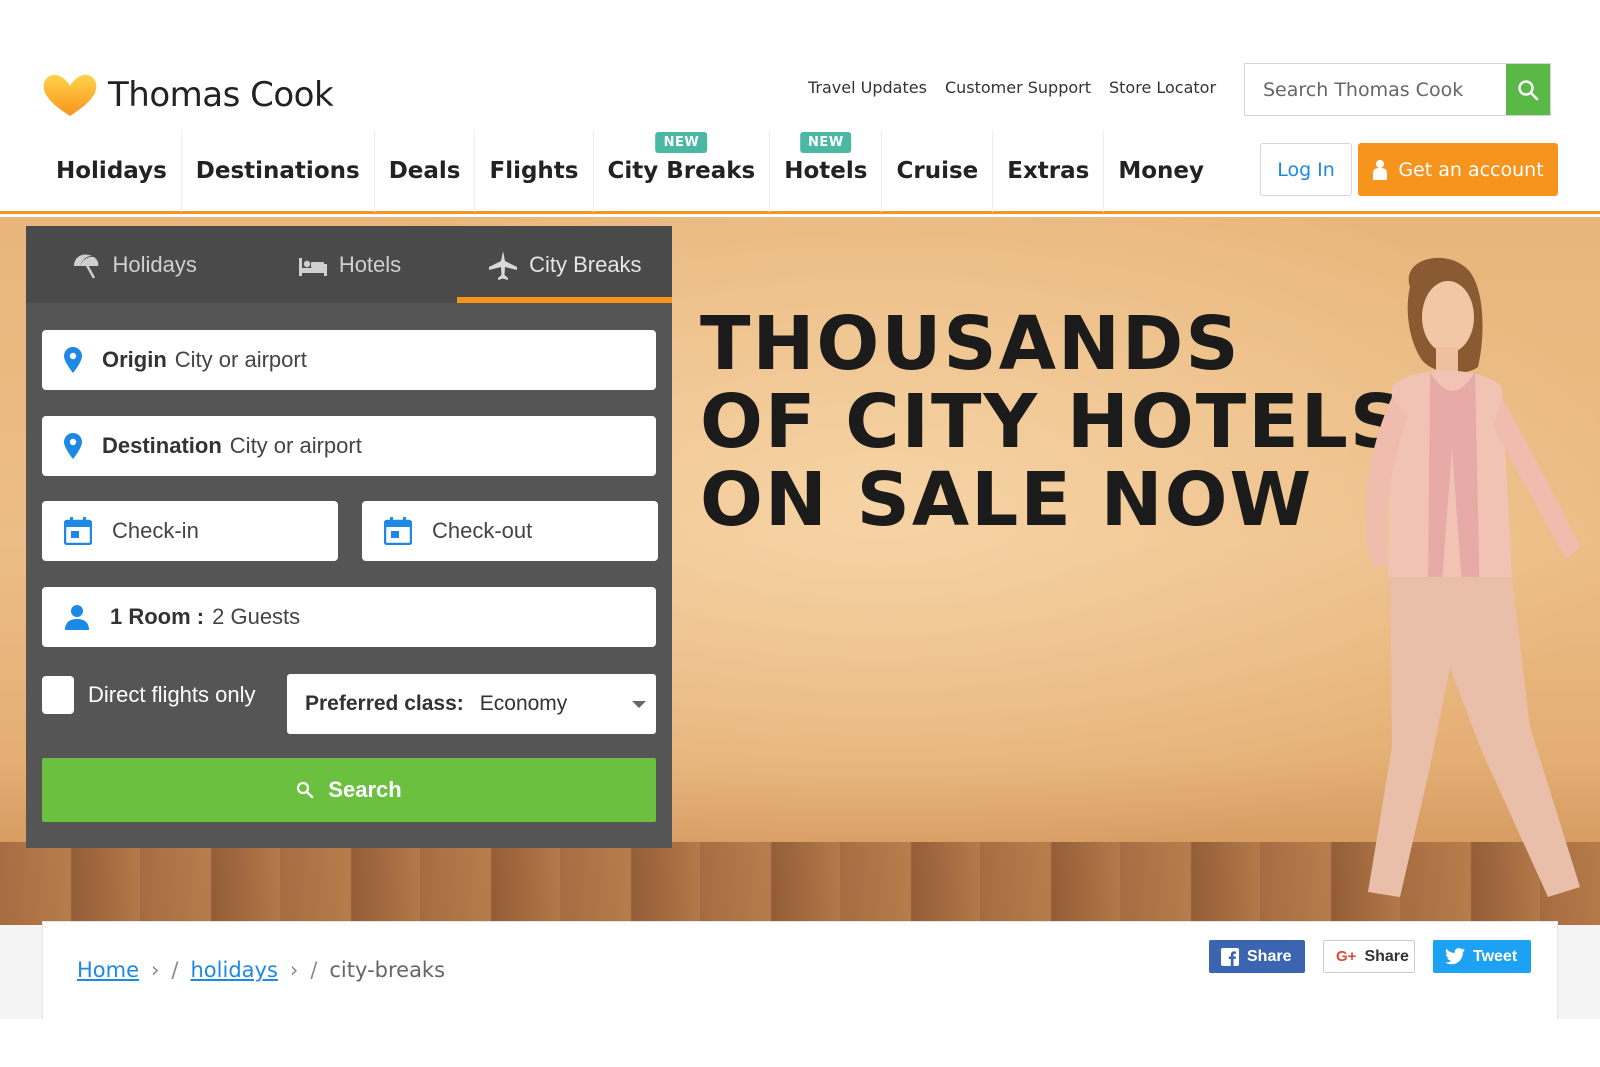 The height and width of the screenshot is (1067, 1600). I want to click on nav-label: Money, so click(1161, 171).